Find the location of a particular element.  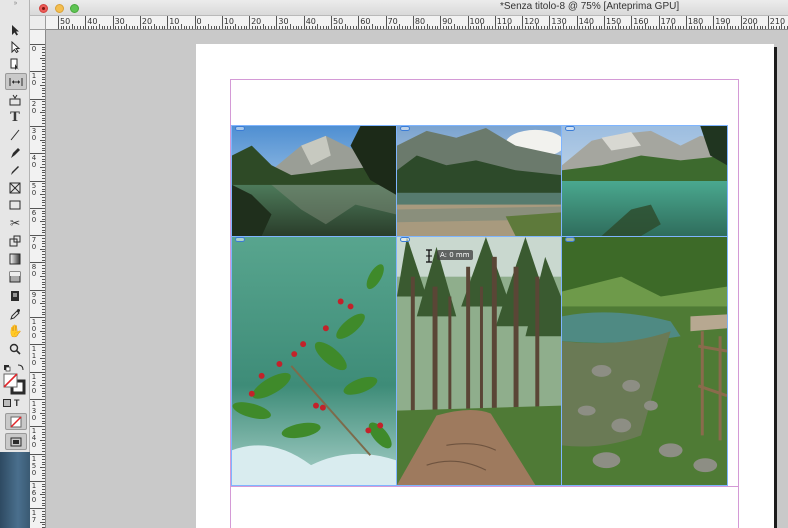

ruler-major-tick is located at coordinates (331, 22).